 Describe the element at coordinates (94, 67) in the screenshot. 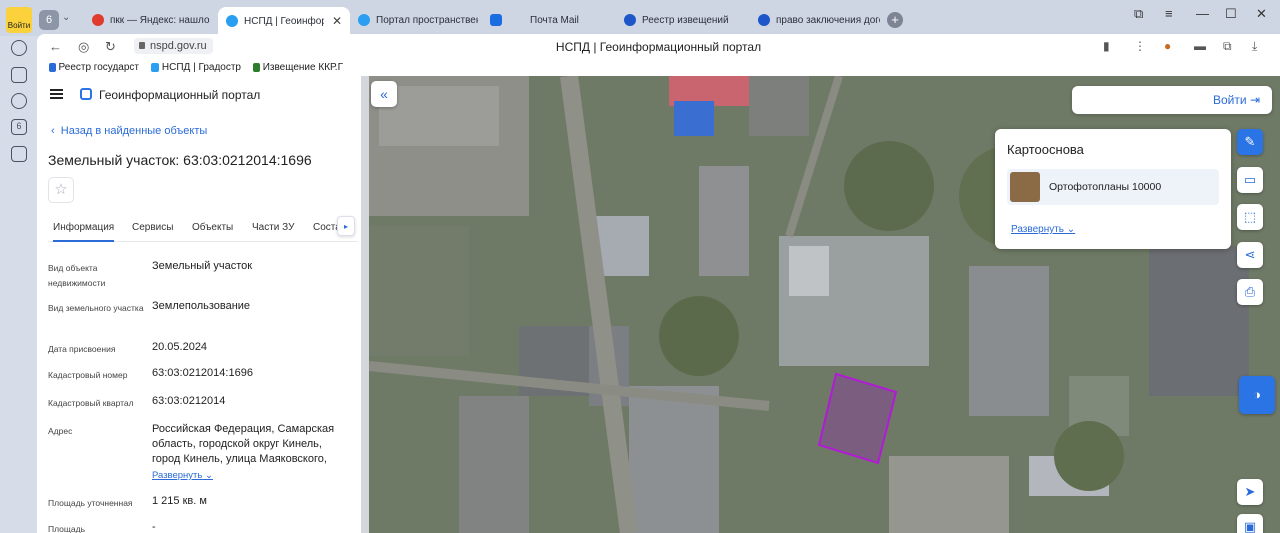

I see `bookmark-item: Реестр государст` at that location.